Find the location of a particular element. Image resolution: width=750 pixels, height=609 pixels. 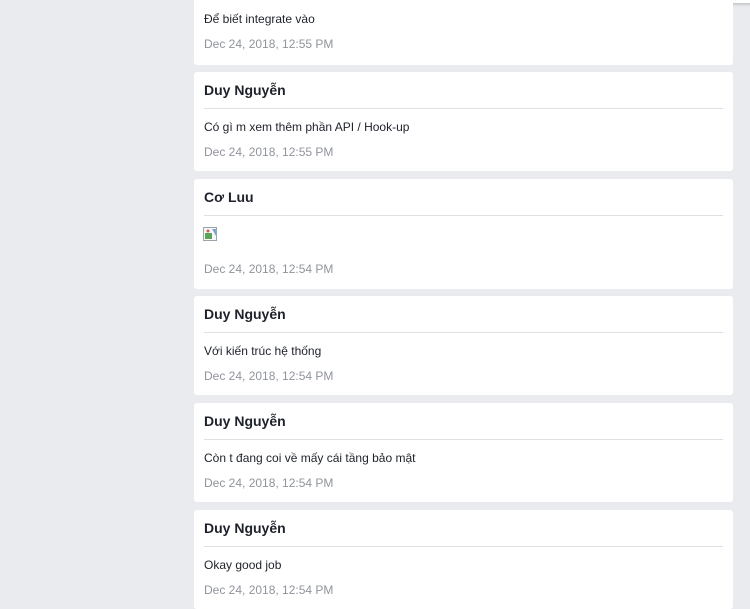

message-text: Okay good job is located at coordinates (243, 565).